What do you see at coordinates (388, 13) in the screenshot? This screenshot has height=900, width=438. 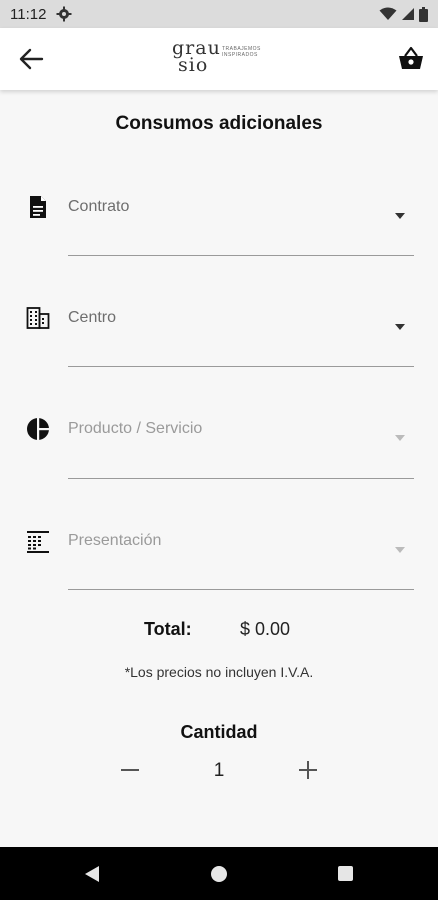 I see `wifi-icon` at bounding box center [388, 13].